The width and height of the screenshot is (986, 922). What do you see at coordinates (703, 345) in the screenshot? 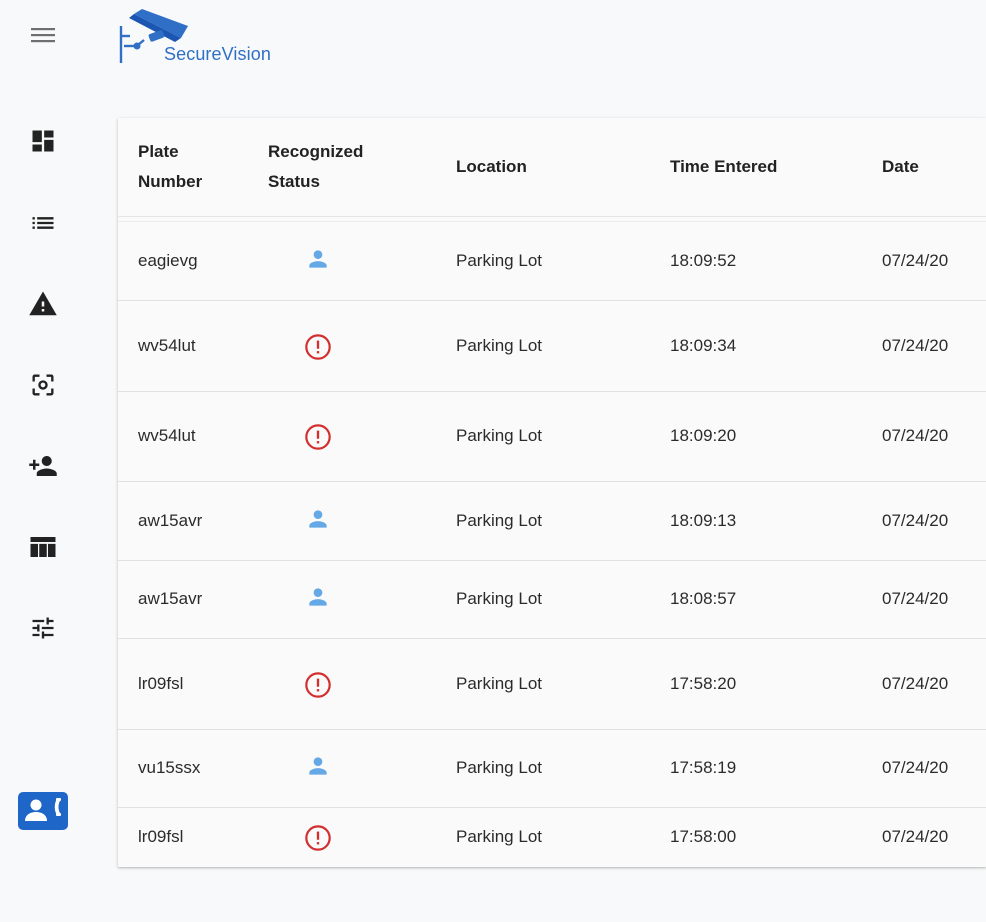
I see `time-cell: 18:09:34` at bounding box center [703, 345].